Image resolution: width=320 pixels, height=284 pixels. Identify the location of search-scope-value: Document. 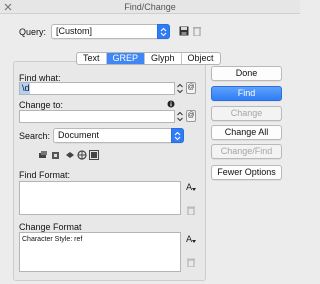
(79, 135).